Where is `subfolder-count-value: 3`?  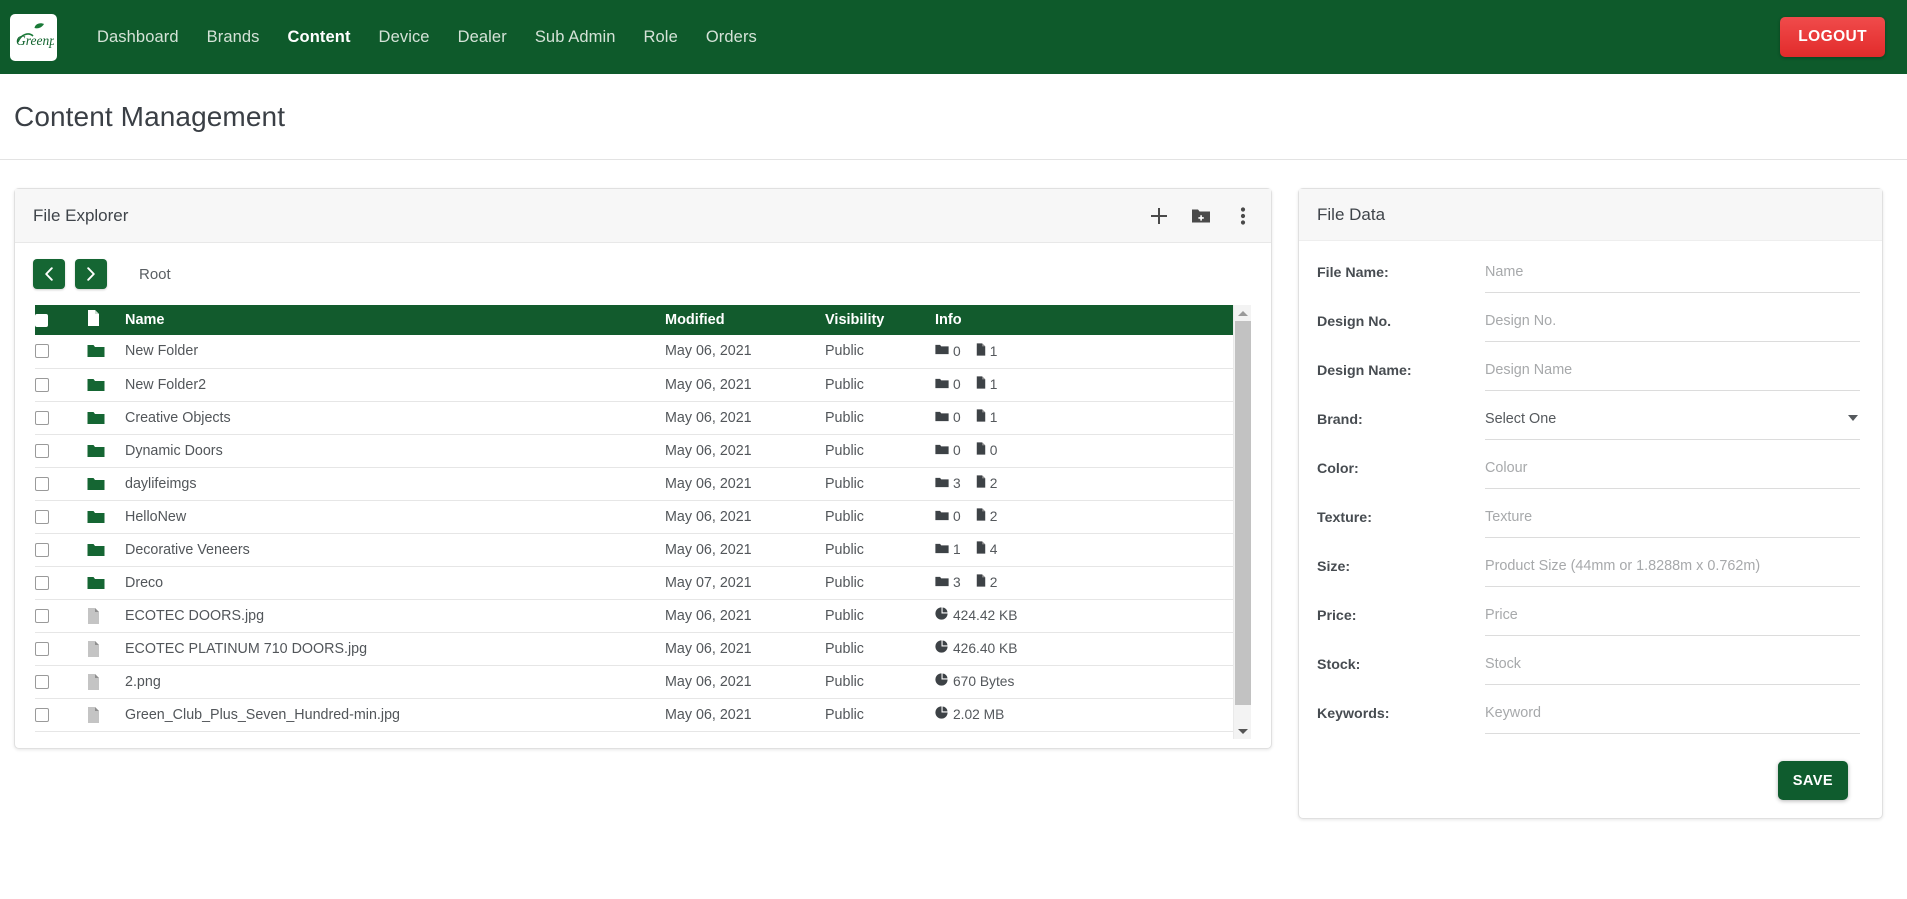
subfolder-count-value: 3 is located at coordinates (957, 582).